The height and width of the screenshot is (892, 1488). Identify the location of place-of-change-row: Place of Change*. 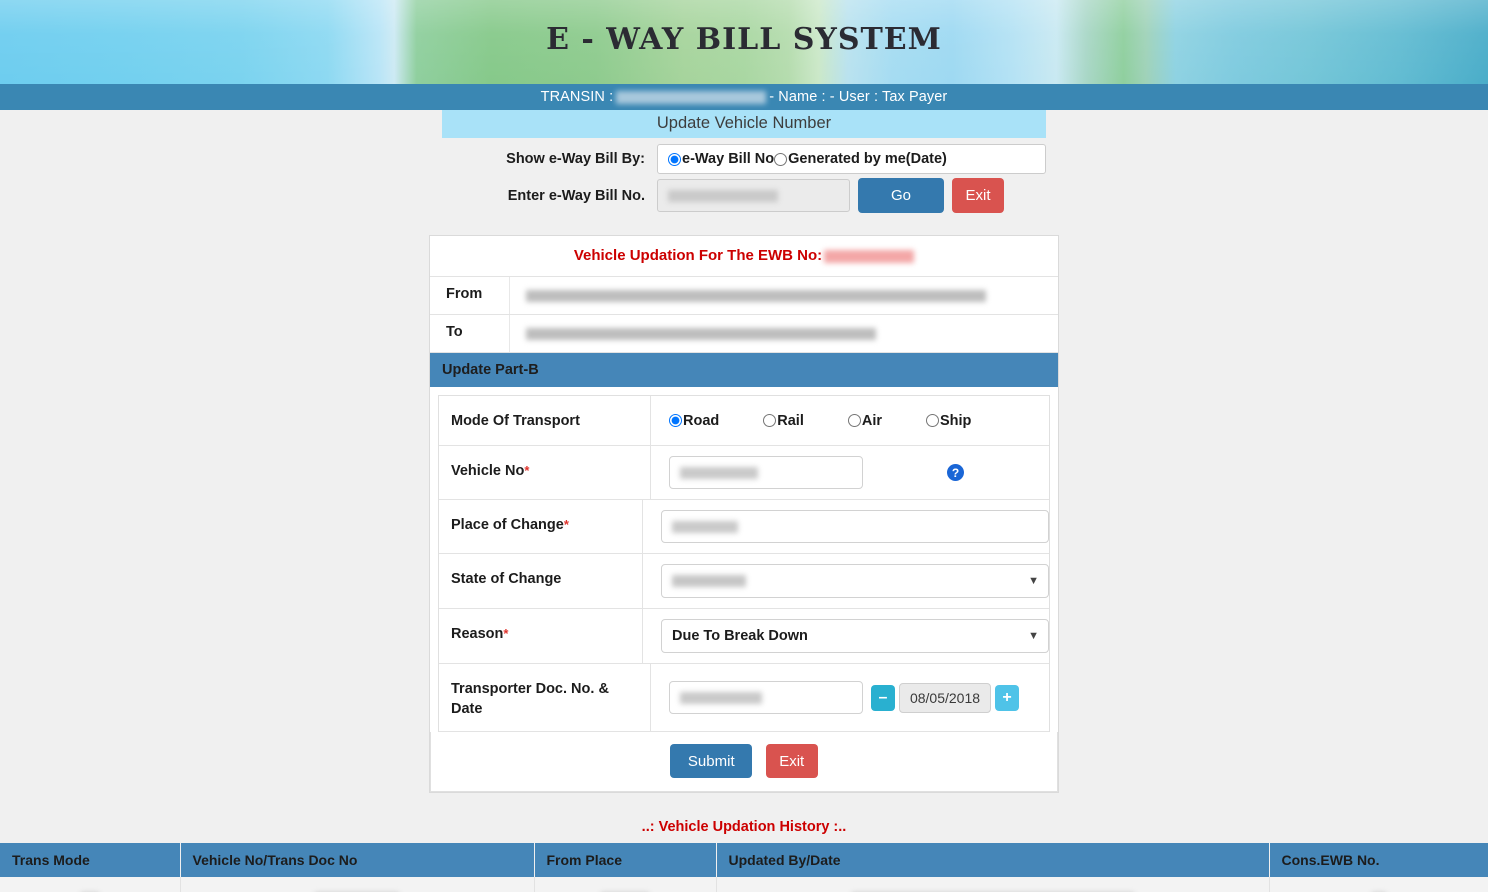
(744, 527).